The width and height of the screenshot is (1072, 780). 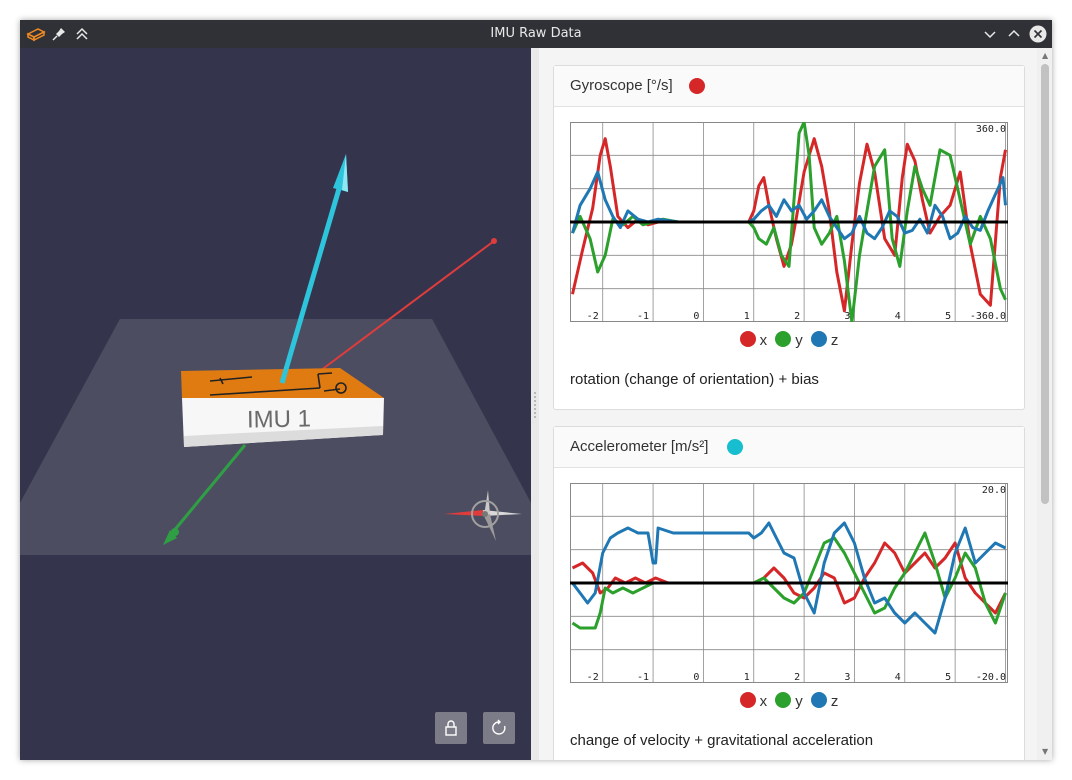 I want to click on reset-view-button, so click(x=499, y=728).